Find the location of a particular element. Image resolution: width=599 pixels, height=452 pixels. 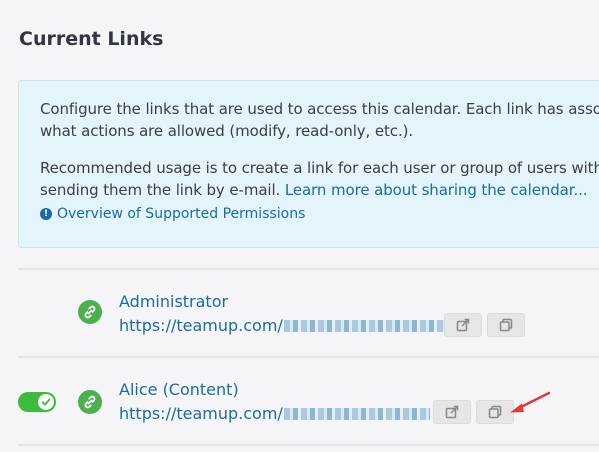

link-url-administrator: https://teamup.com/ is located at coordinates (281, 325).